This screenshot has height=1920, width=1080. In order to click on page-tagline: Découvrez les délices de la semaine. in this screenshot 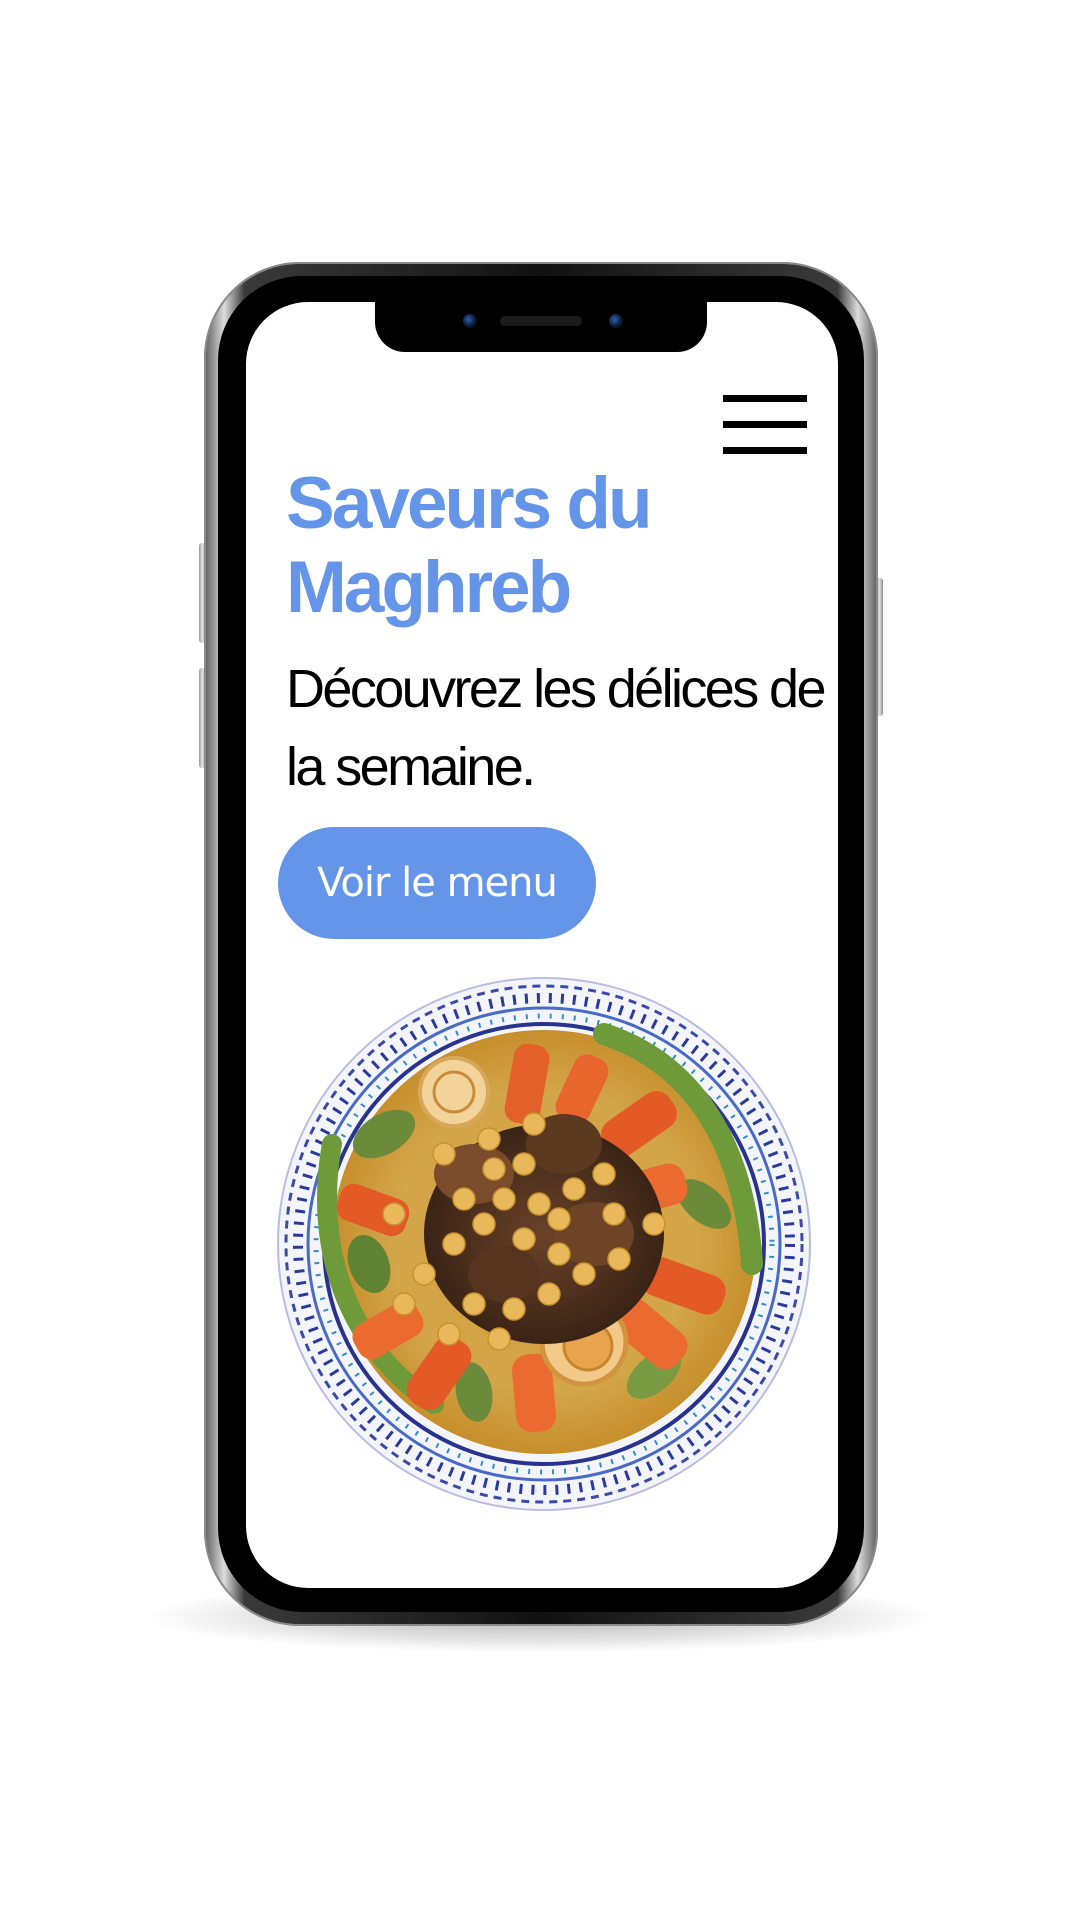, I will do `click(556, 728)`.